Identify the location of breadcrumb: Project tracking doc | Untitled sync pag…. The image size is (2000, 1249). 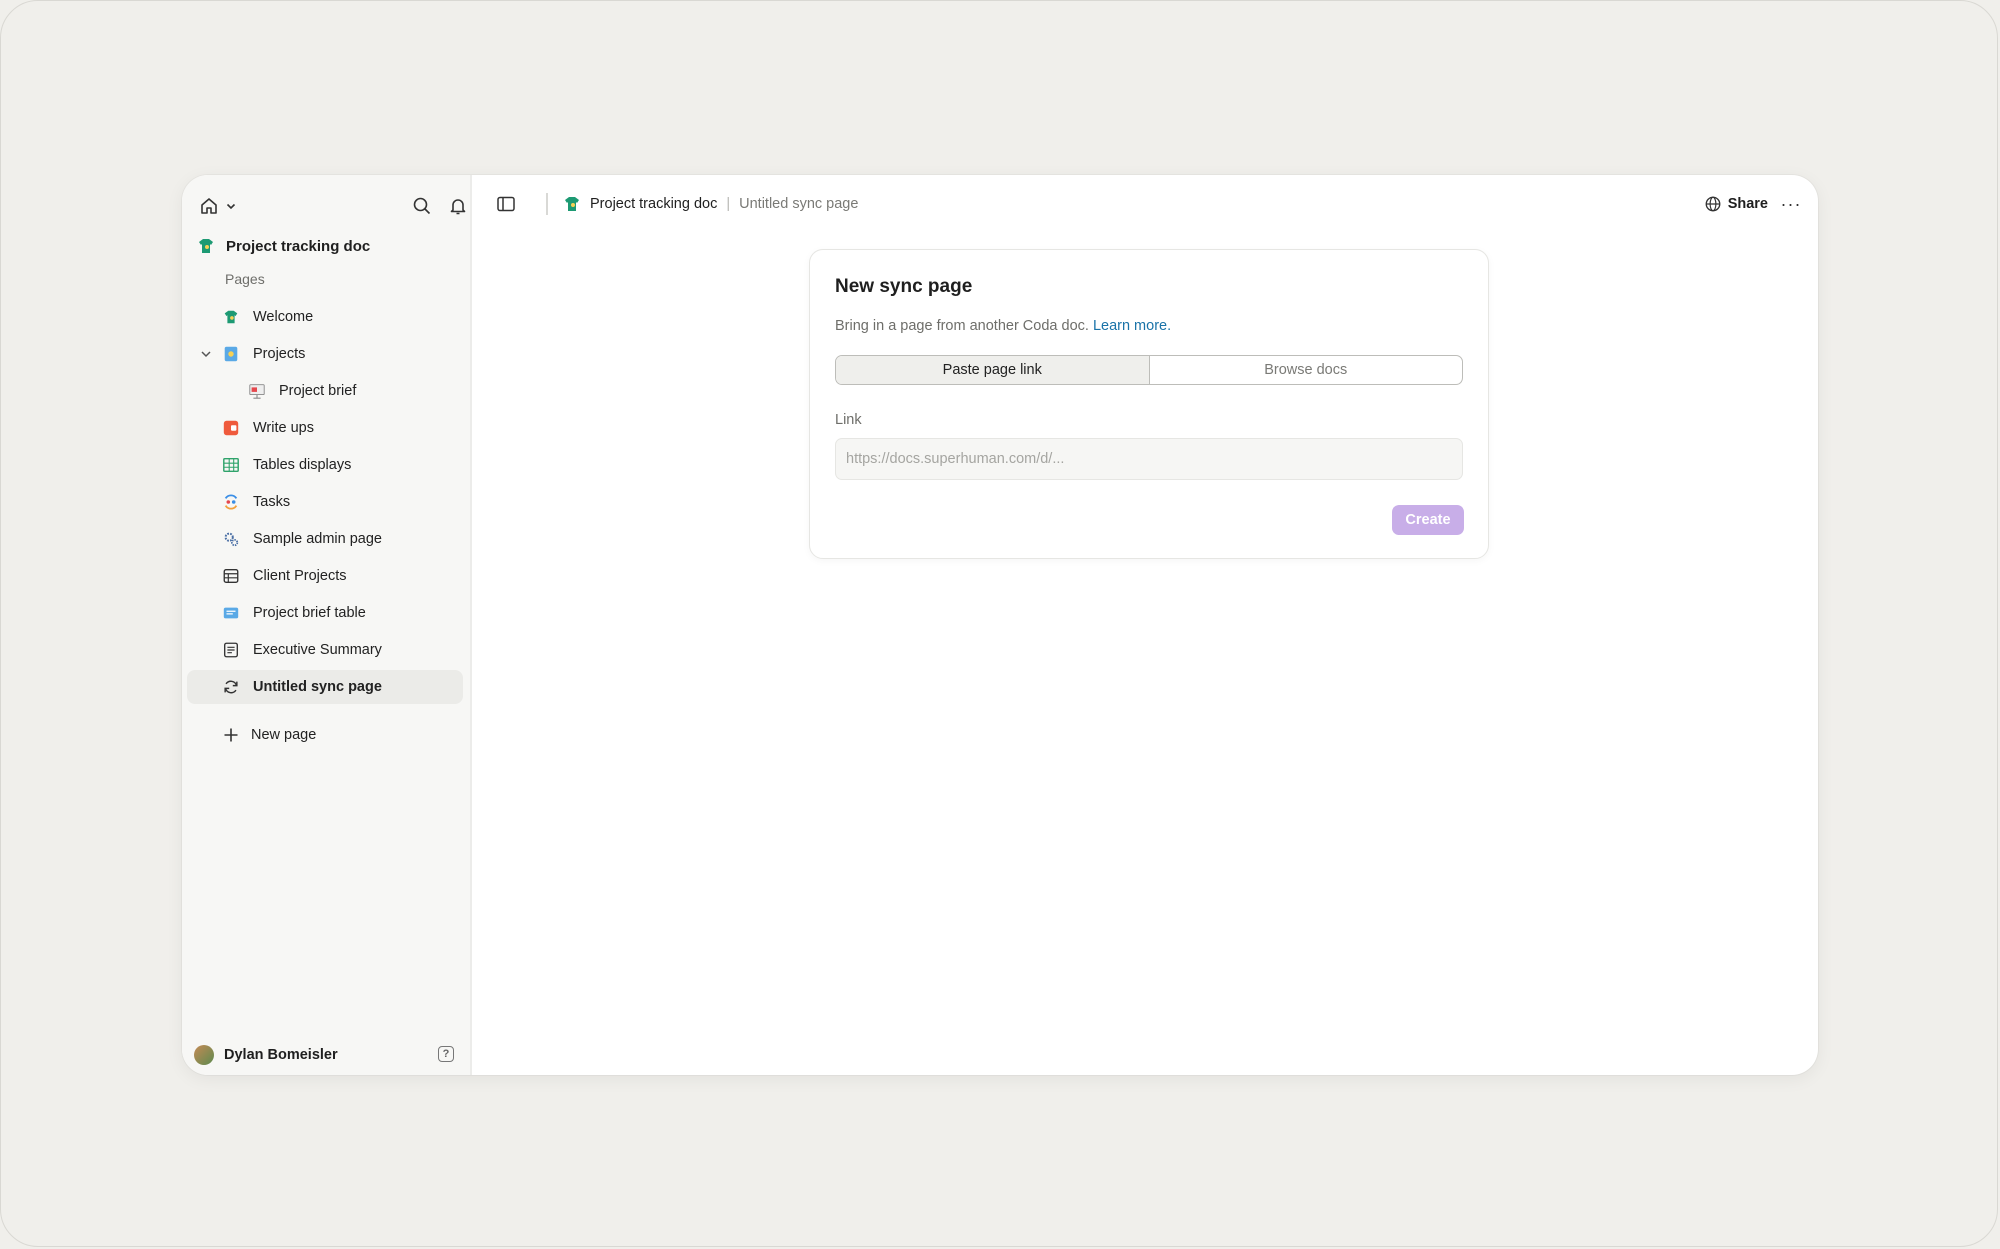
(710, 204).